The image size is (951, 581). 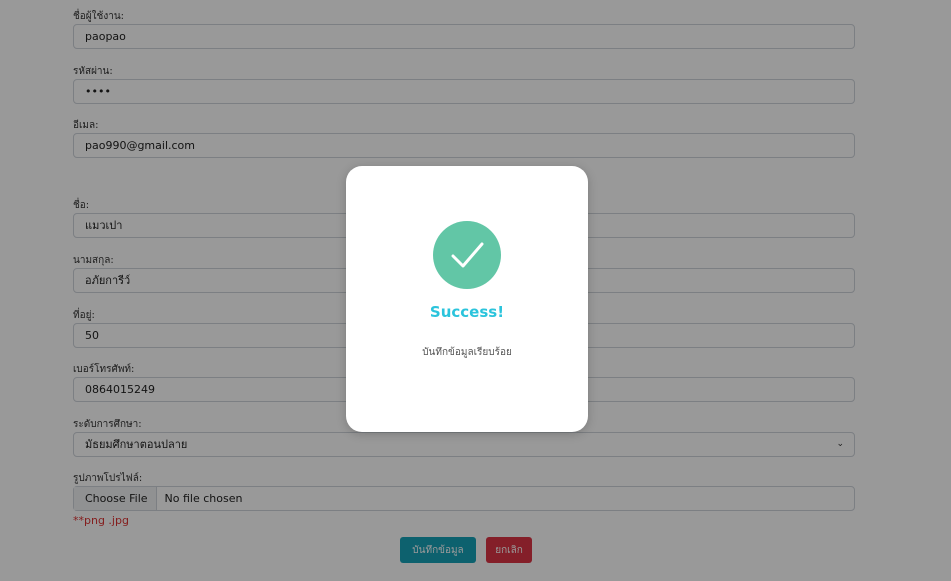 I want to click on success-modal: Success! บันทึกข้อมูลเรียบร้อย, so click(x=467, y=299).